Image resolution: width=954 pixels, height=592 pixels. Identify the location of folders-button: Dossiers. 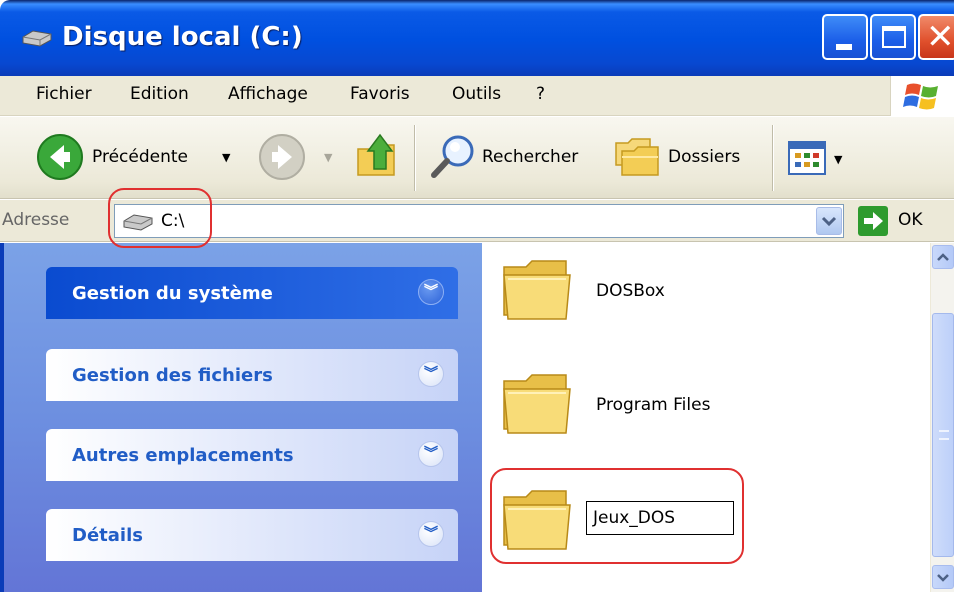
(687, 157).